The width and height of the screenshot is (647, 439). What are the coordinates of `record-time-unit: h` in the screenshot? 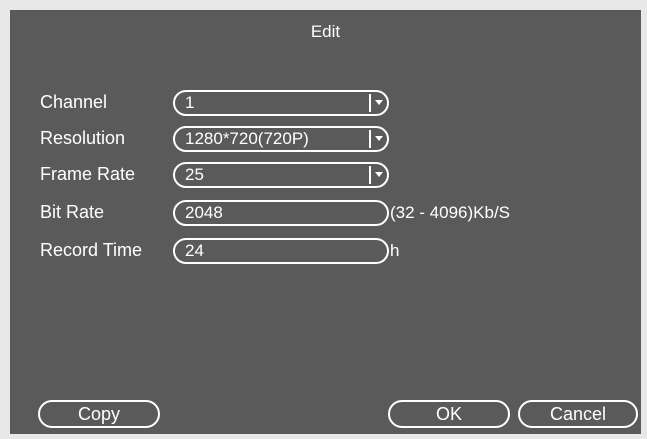 It's located at (395, 250).